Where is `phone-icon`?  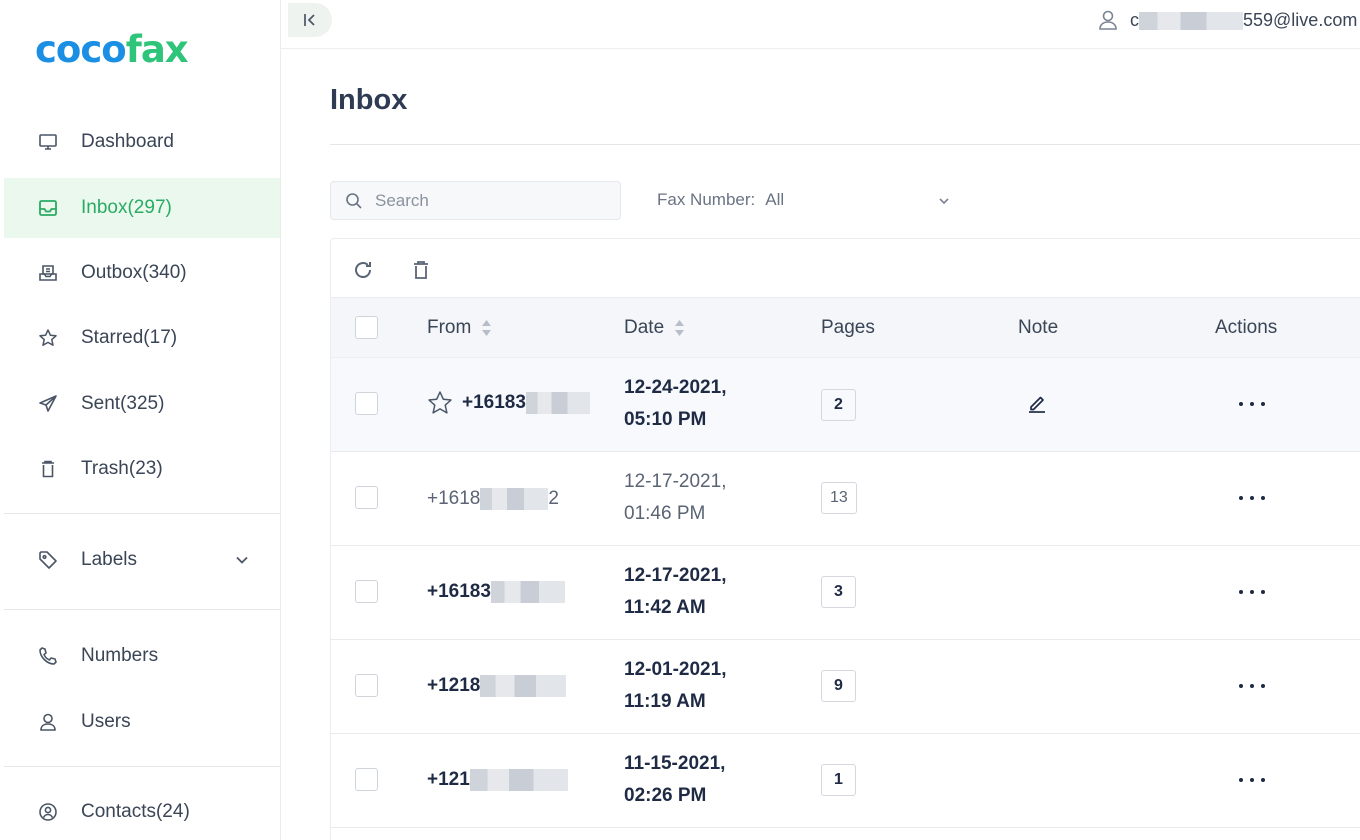
phone-icon is located at coordinates (48, 656).